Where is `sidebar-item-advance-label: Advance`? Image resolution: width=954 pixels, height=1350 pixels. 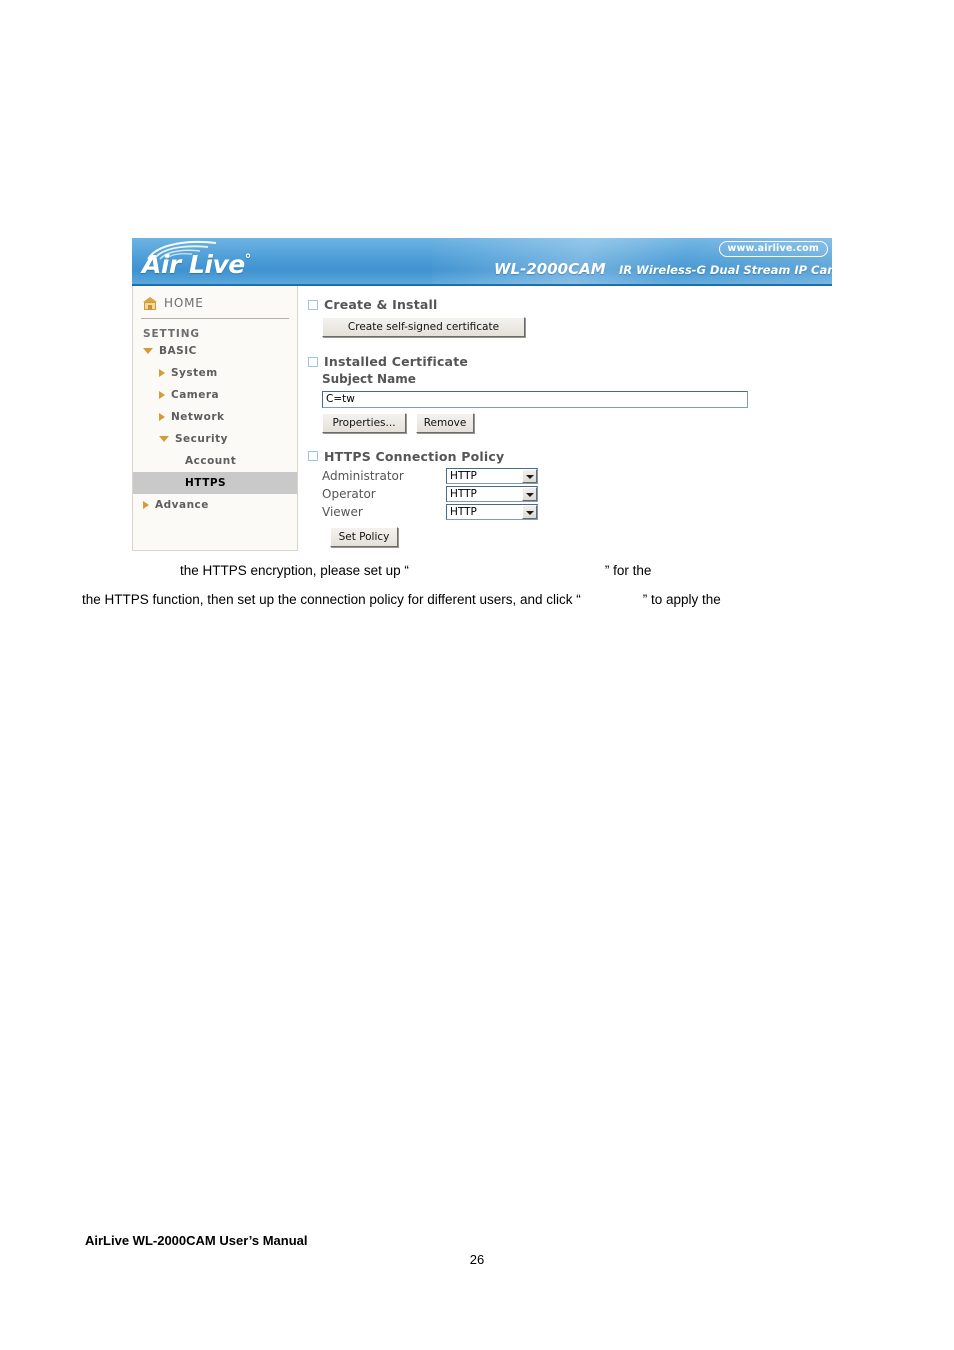
sidebar-item-advance-label: Advance is located at coordinates (182, 505).